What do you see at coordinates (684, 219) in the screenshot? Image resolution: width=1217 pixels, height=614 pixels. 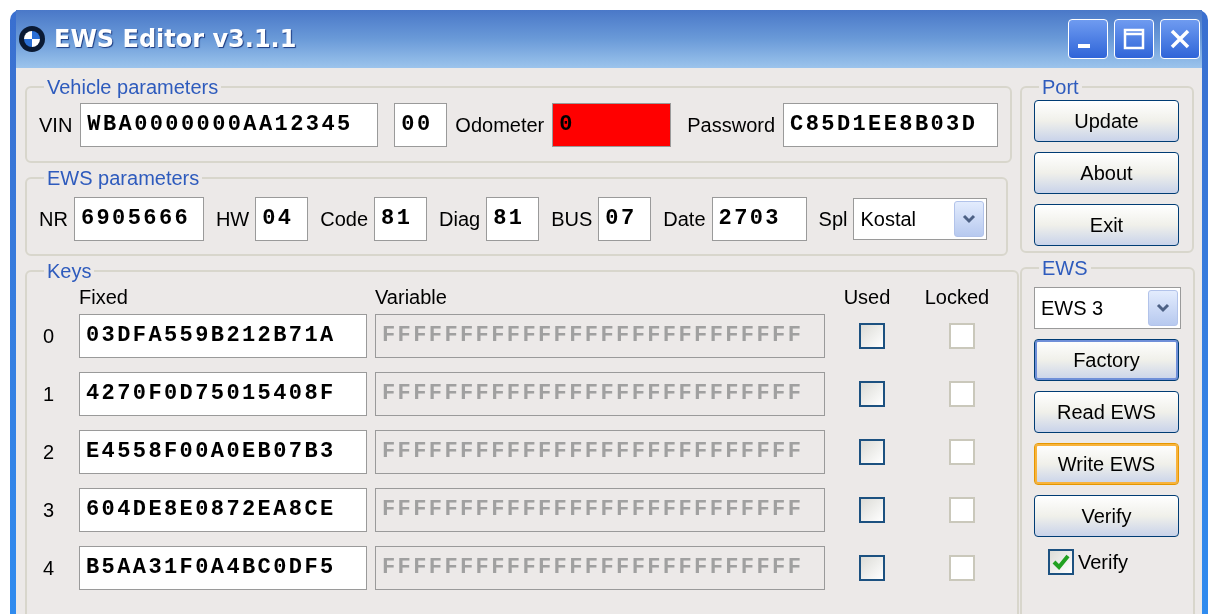 I see `field-label: Date` at bounding box center [684, 219].